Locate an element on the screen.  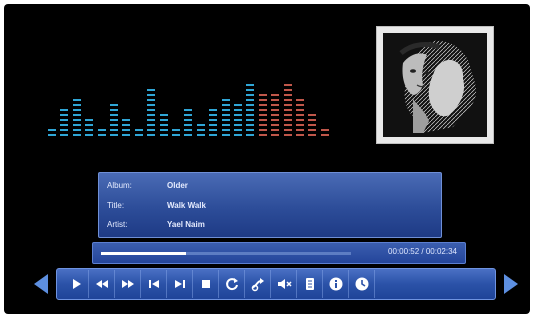
fast-forward-button is located at coordinates (128, 284).